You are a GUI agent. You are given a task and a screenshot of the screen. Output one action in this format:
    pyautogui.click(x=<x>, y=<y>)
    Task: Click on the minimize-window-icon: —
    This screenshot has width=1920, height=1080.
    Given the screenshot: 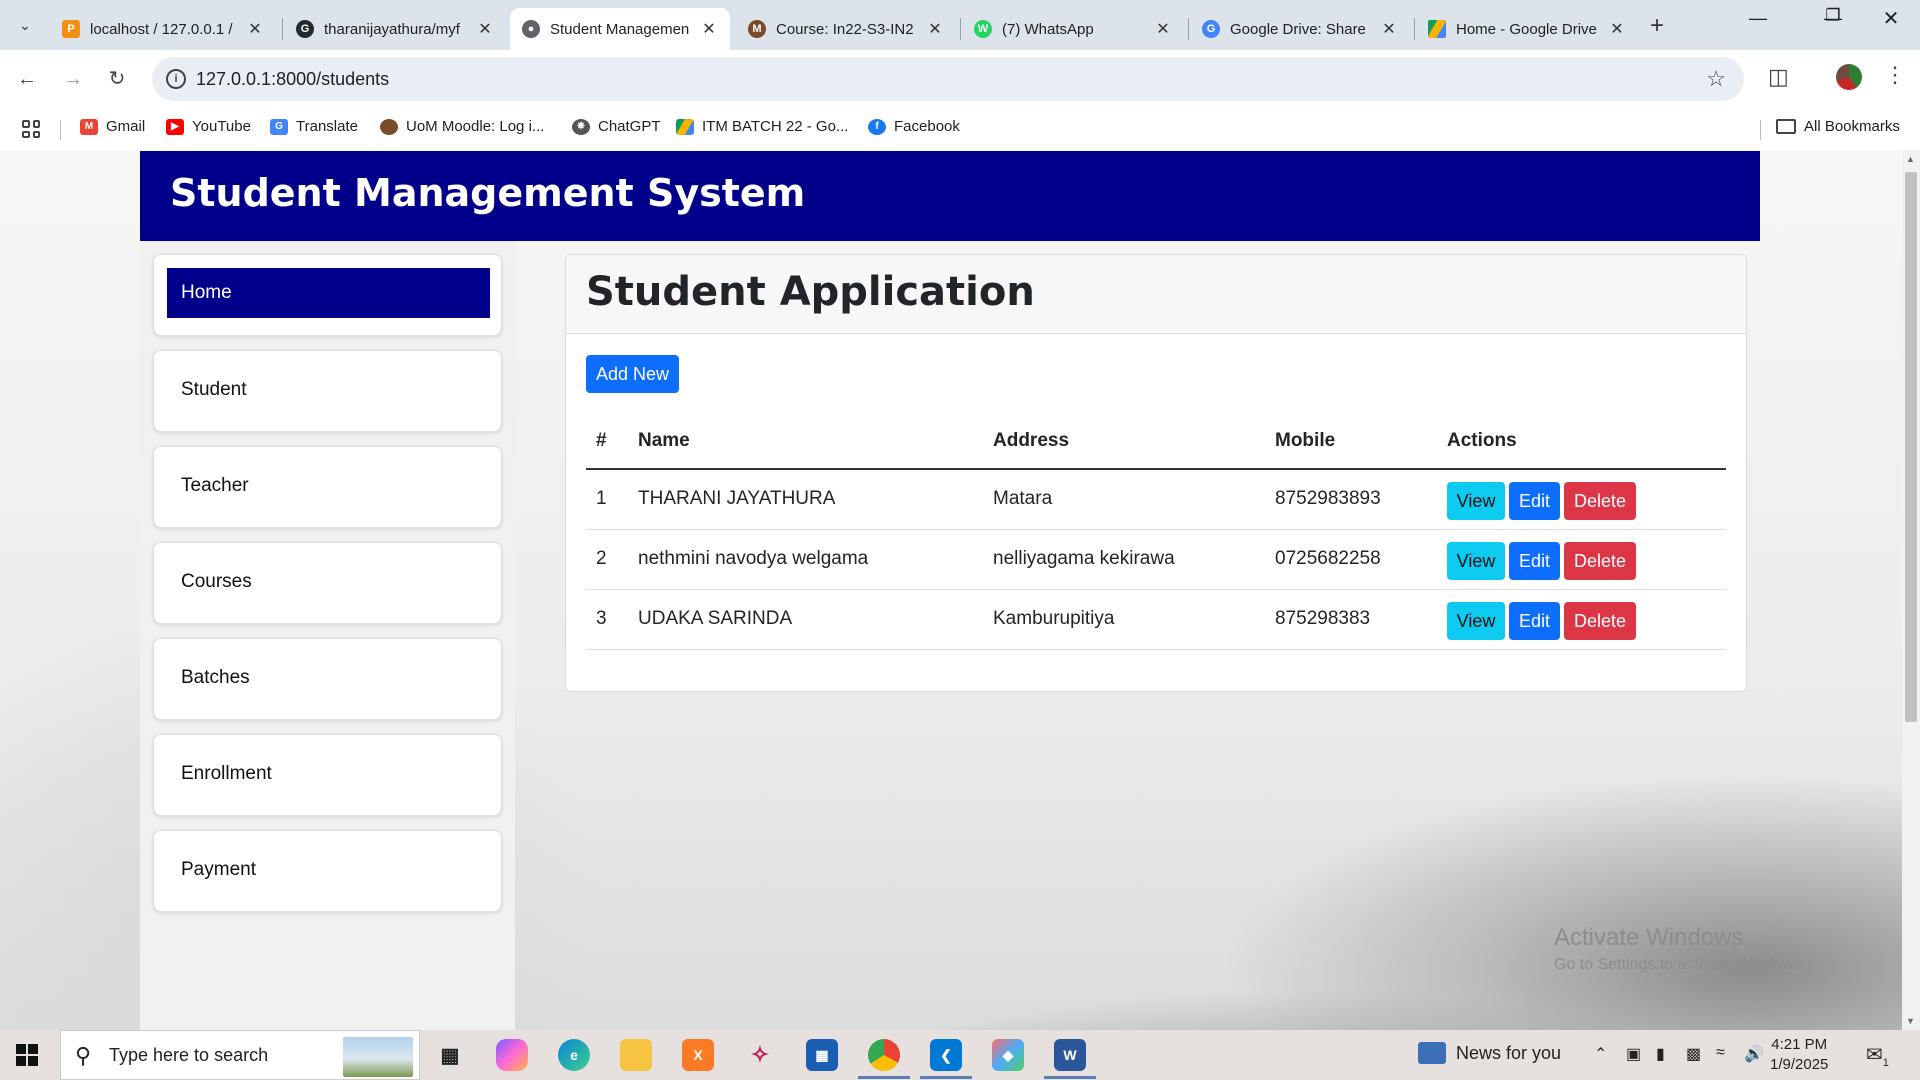 What is the action you would take?
    pyautogui.click(x=1758, y=18)
    